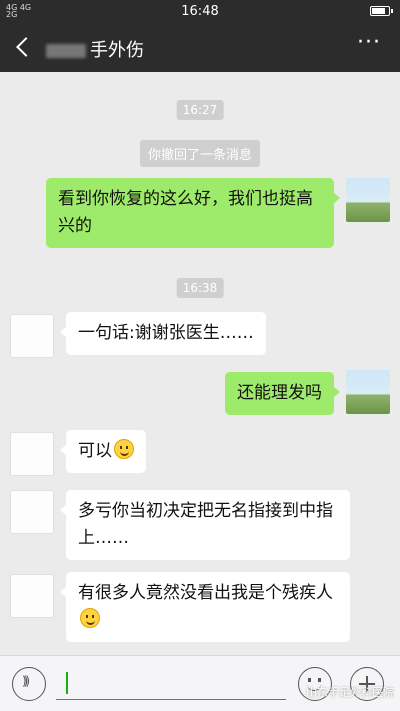 The height and width of the screenshot is (711, 400). Describe the element at coordinates (171, 684) in the screenshot. I see `message-input` at that location.